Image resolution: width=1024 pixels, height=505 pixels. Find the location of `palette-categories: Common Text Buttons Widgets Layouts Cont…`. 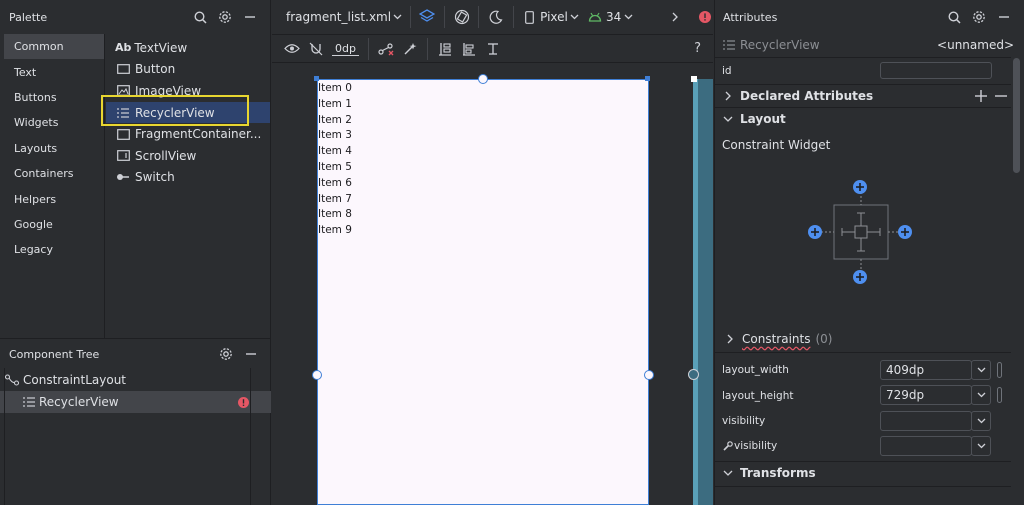

palette-categories: Common Text Buttons Widgets Layouts Cont… is located at coordinates (54, 186).